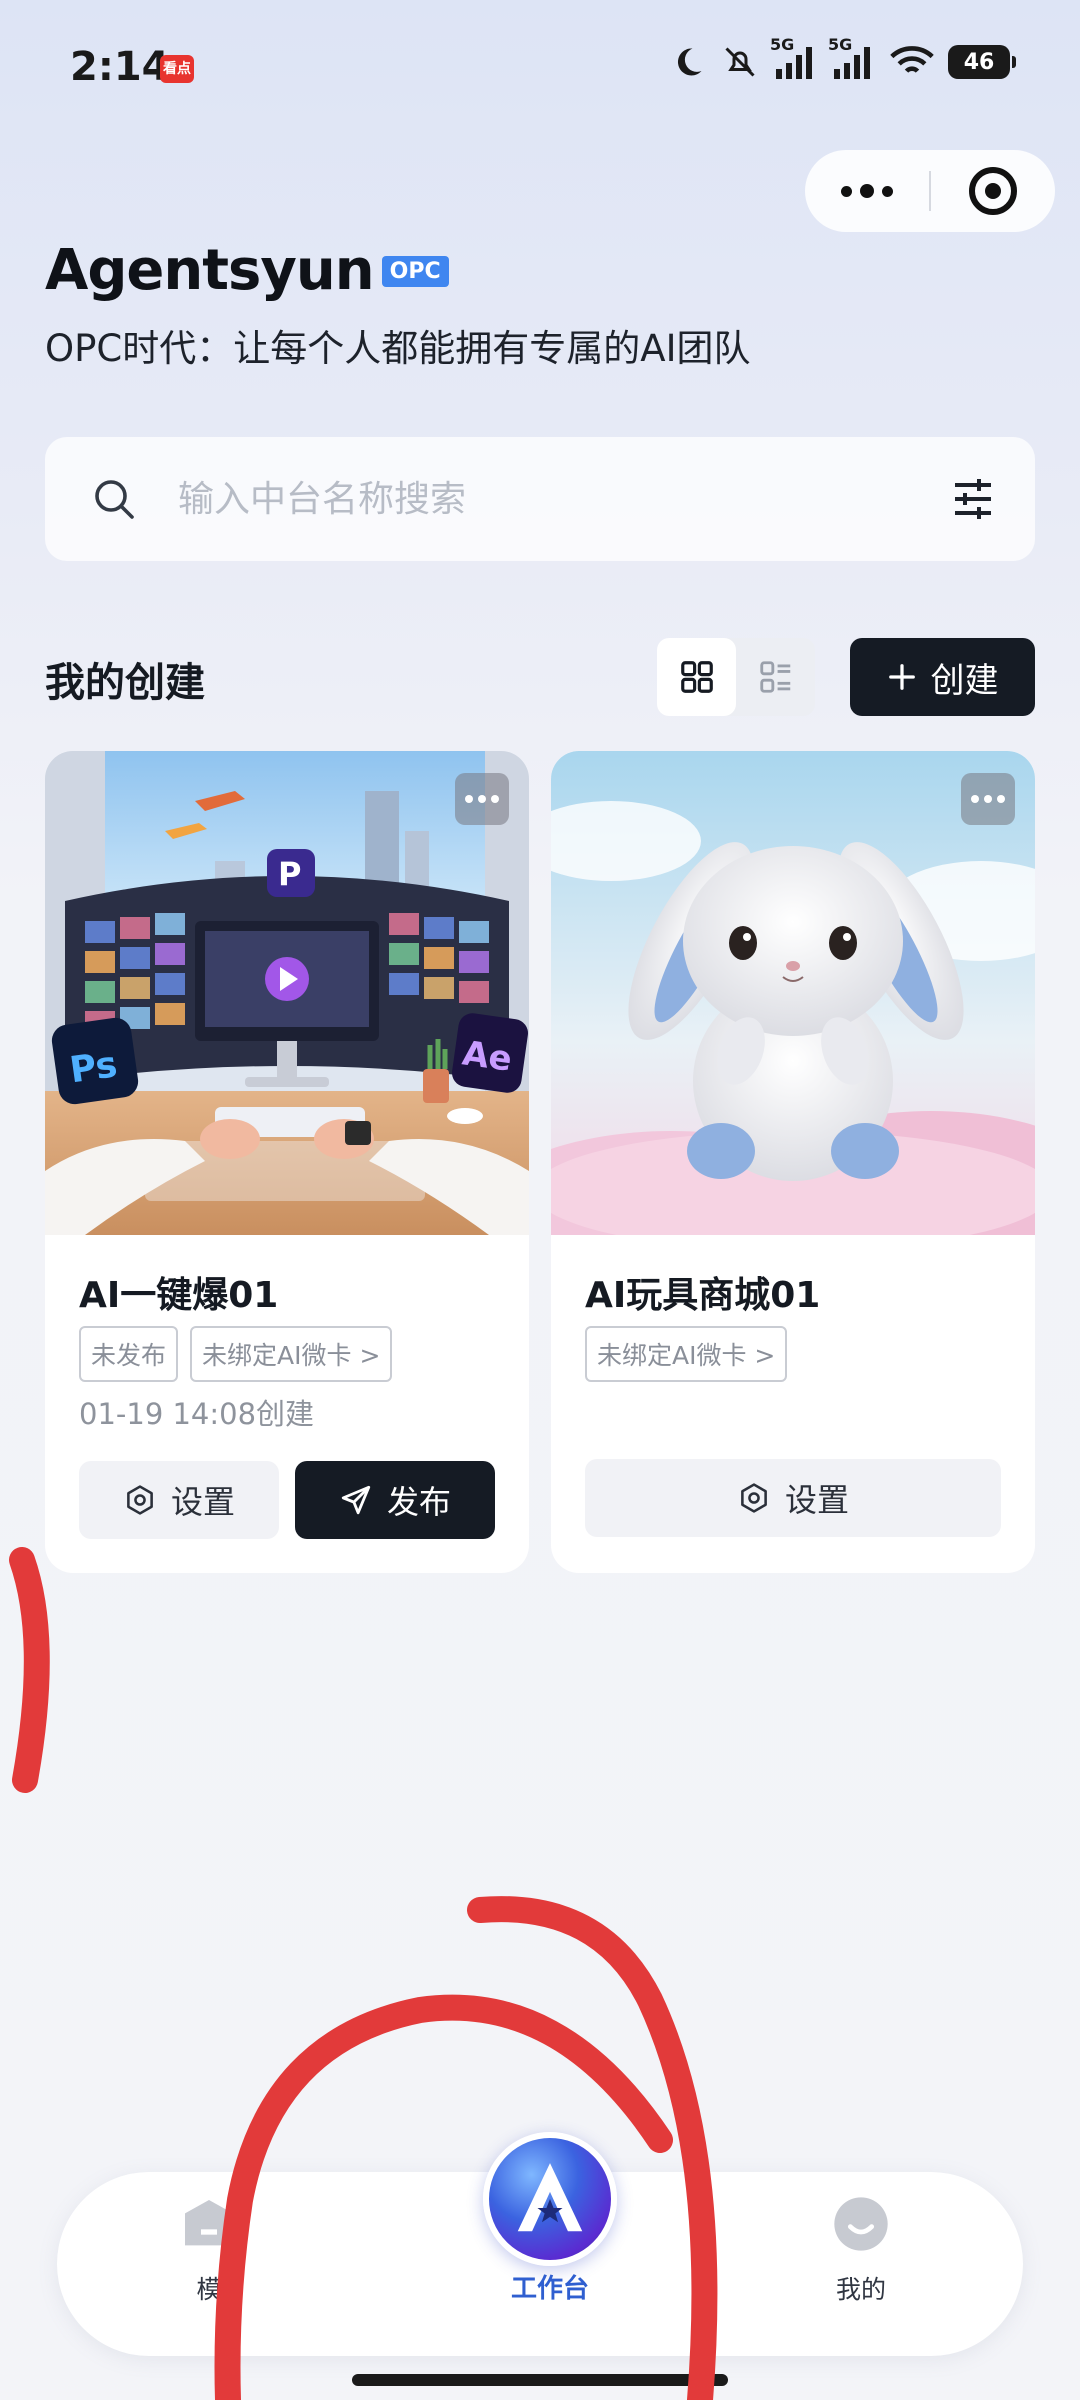  I want to click on card-title: AI玩具商城01, so click(703, 1295).